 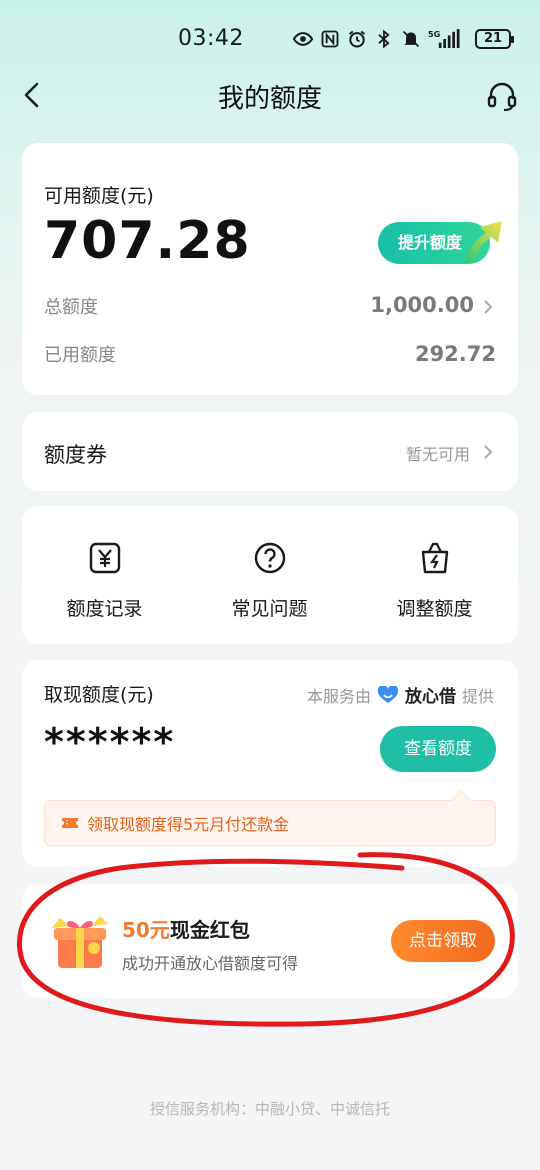 What do you see at coordinates (430, 697) in the screenshot?
I see `provider-brand: 放心借` at bounding box center [430, 697].